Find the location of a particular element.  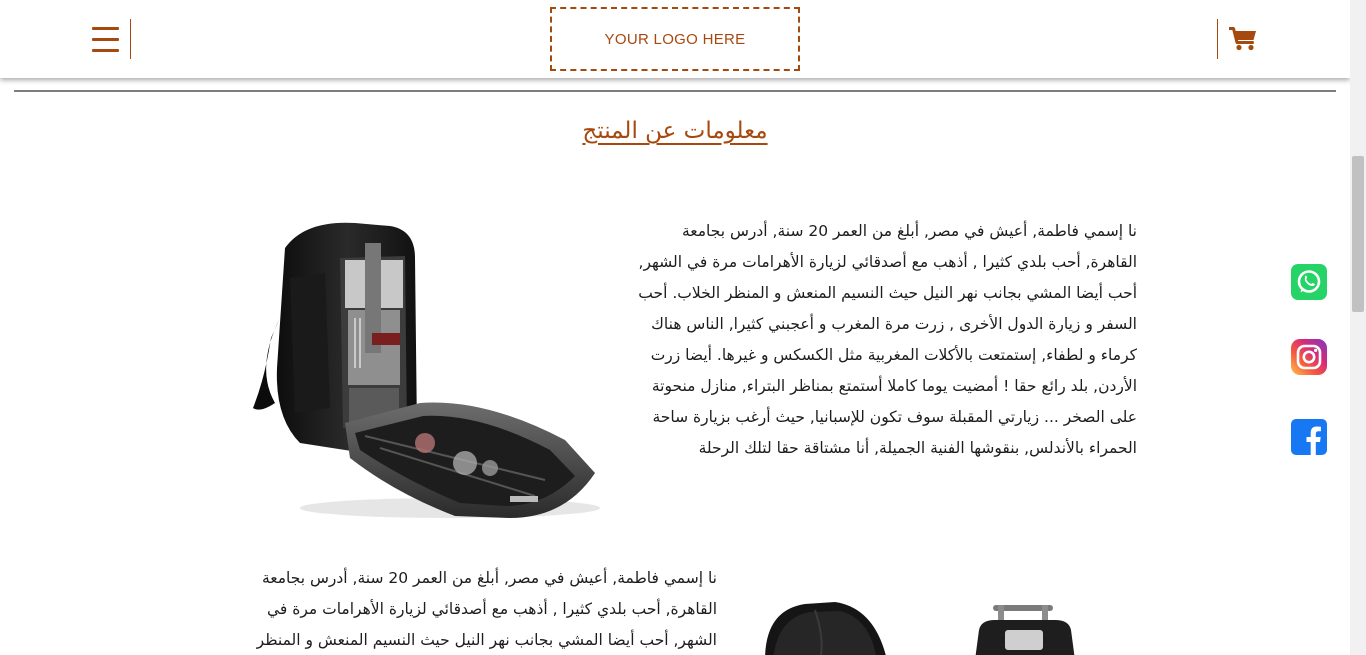

facebook-icon is located at coordinates (1309, 437).